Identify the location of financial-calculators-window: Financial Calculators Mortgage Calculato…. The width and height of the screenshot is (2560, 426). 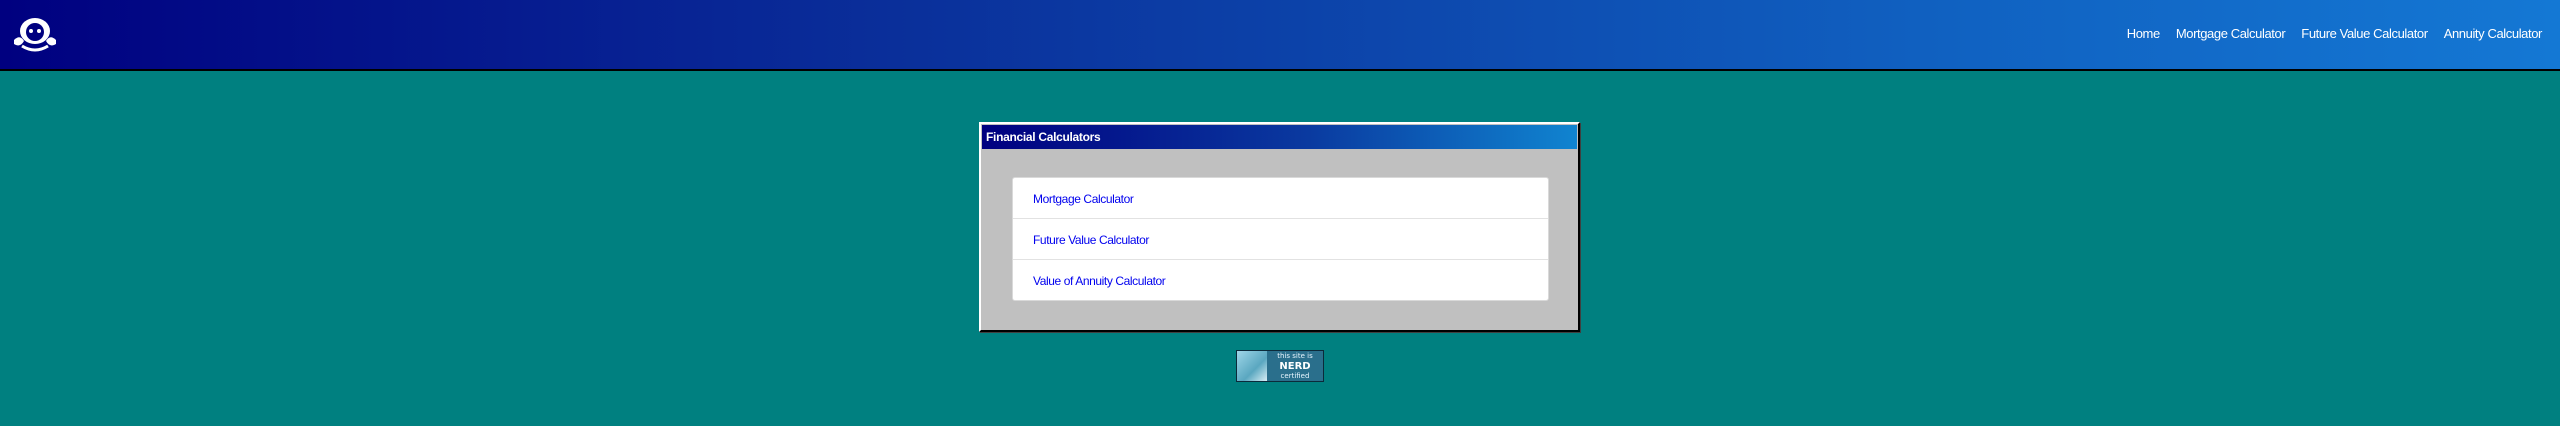
(1279, 227).